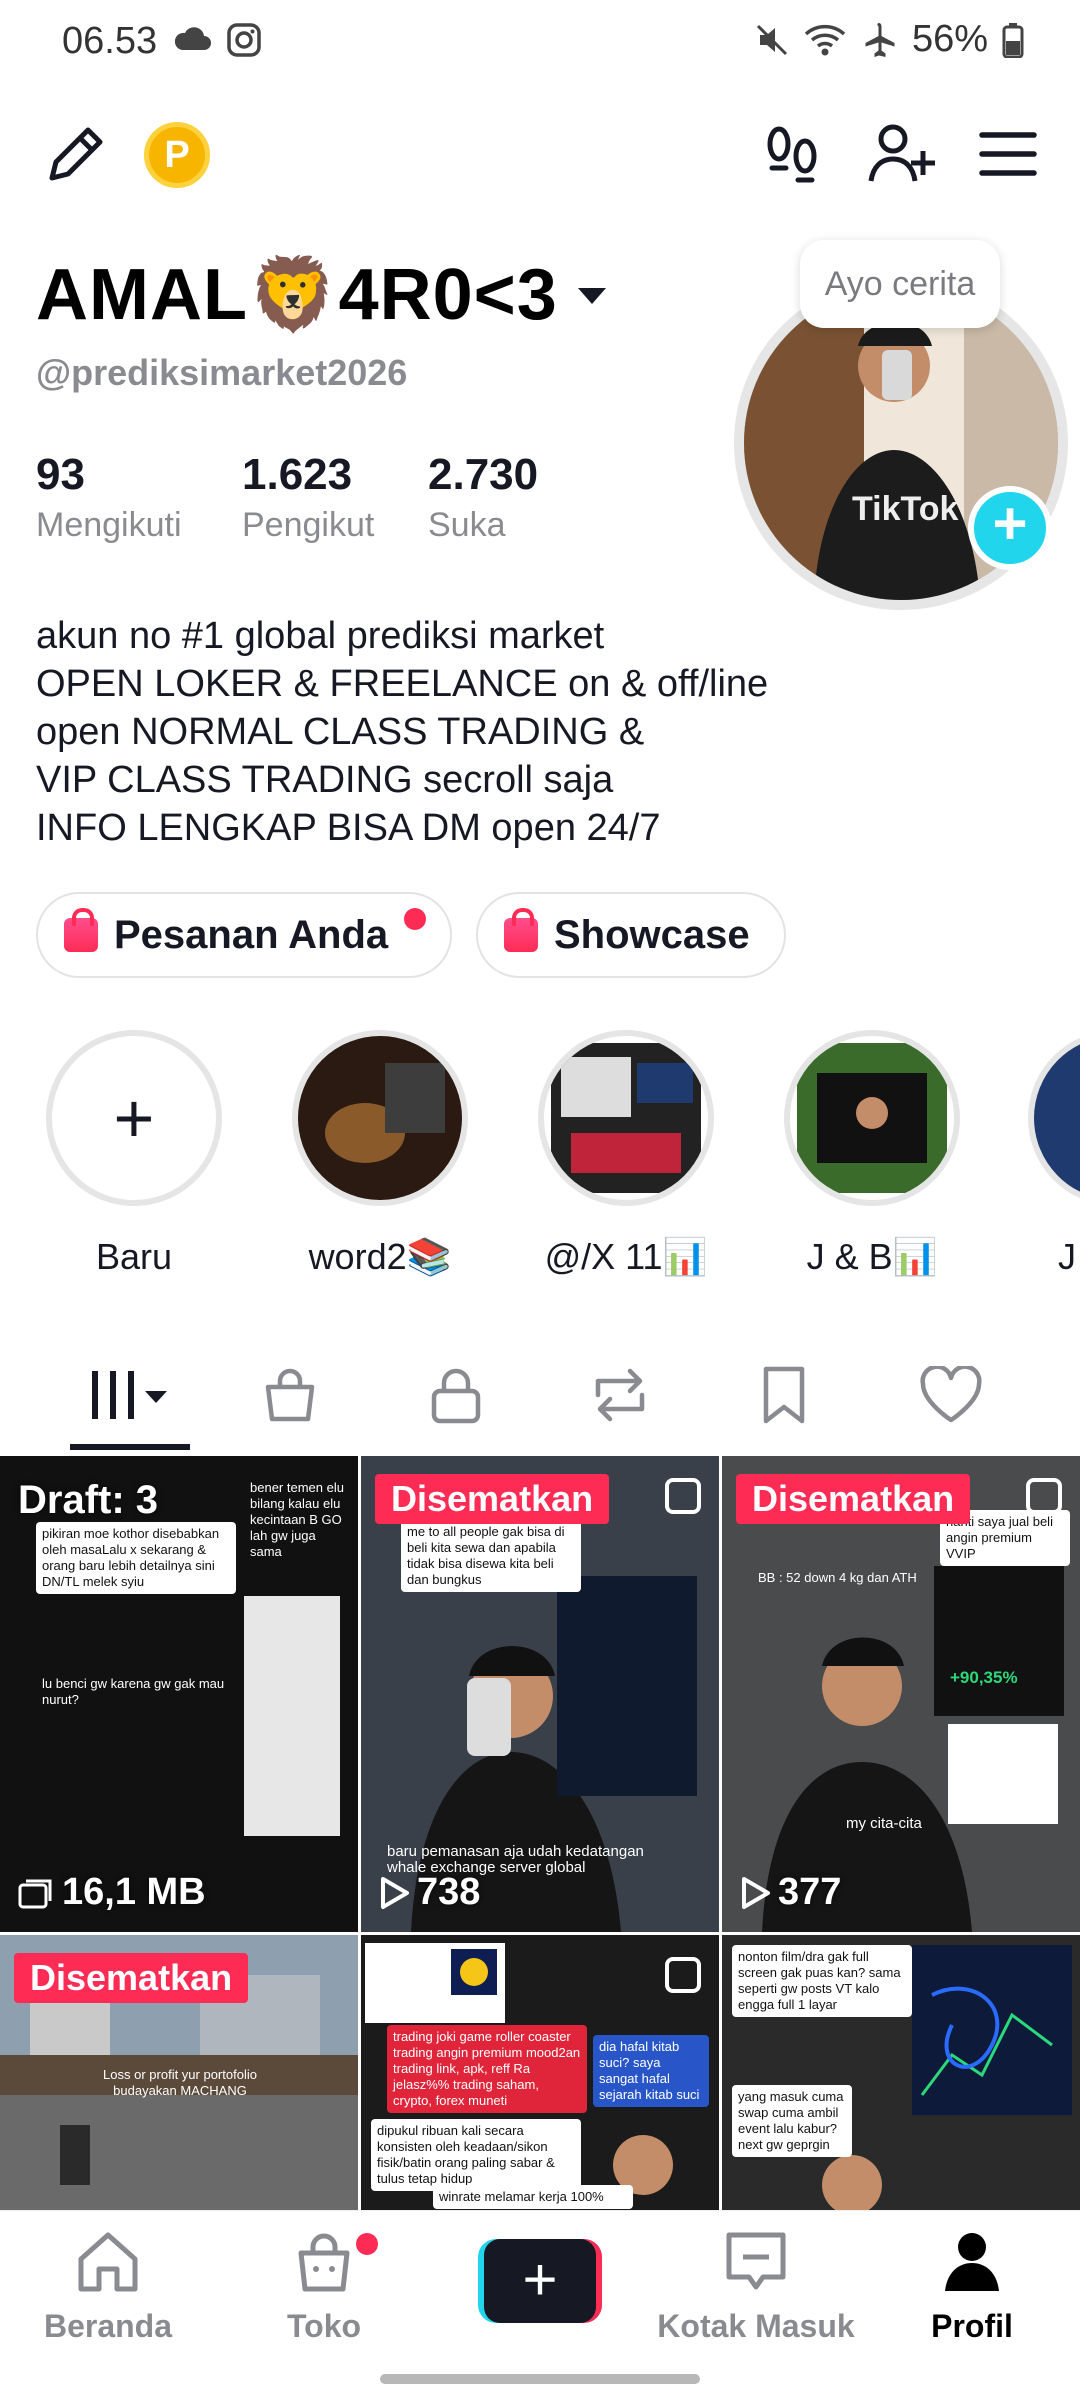 The width and height of the screenshot is (1080, 2400). Describe the element at coordinates (112, 1892) in the screenshot. I see `draft-size: 16,1 MB` at that location.